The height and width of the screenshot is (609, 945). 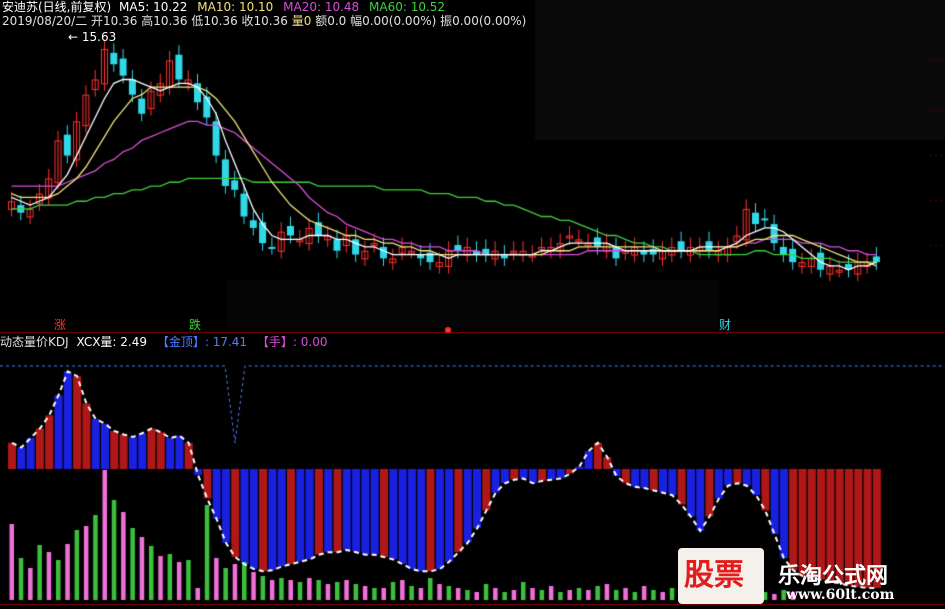 I want to click on indicator-header: 动态量价KDJ XCX量: 2.49 【金顶】: 17.41 【手】: 0.00, so click(x=163, y=342).